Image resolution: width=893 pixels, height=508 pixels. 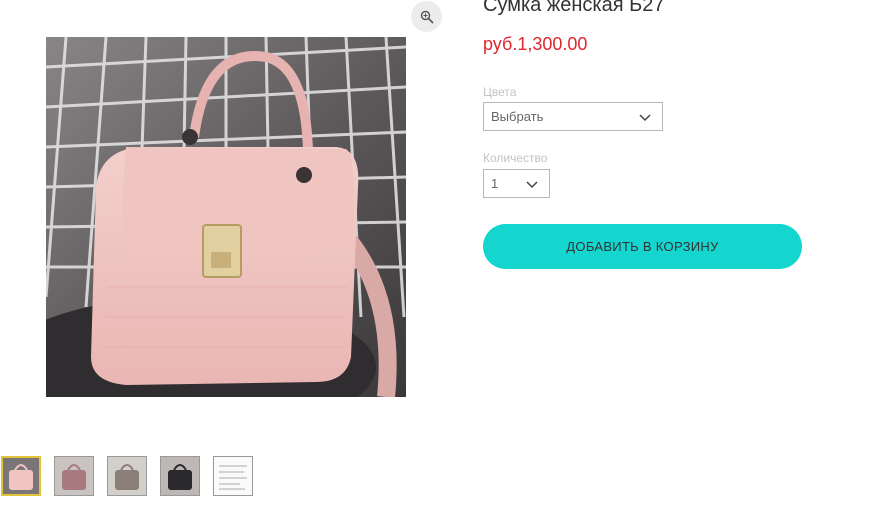 What do you see at coordinates (495, 183) in the screenshot?
I see `quantity-select-value: 1` at bounding box center [495, 183].